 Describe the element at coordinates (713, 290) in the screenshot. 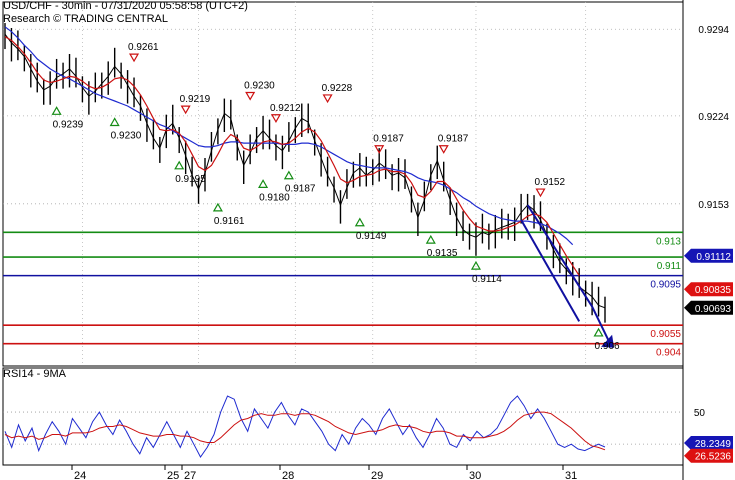

I see `price-tag-label: 0.90835` at that location.